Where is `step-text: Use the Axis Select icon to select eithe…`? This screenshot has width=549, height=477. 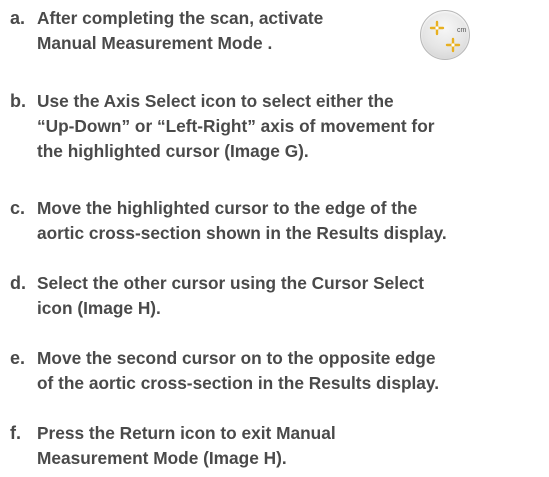
step-text: Use the Axis Select icon to select eithe… is located at coordinates (235, 126).